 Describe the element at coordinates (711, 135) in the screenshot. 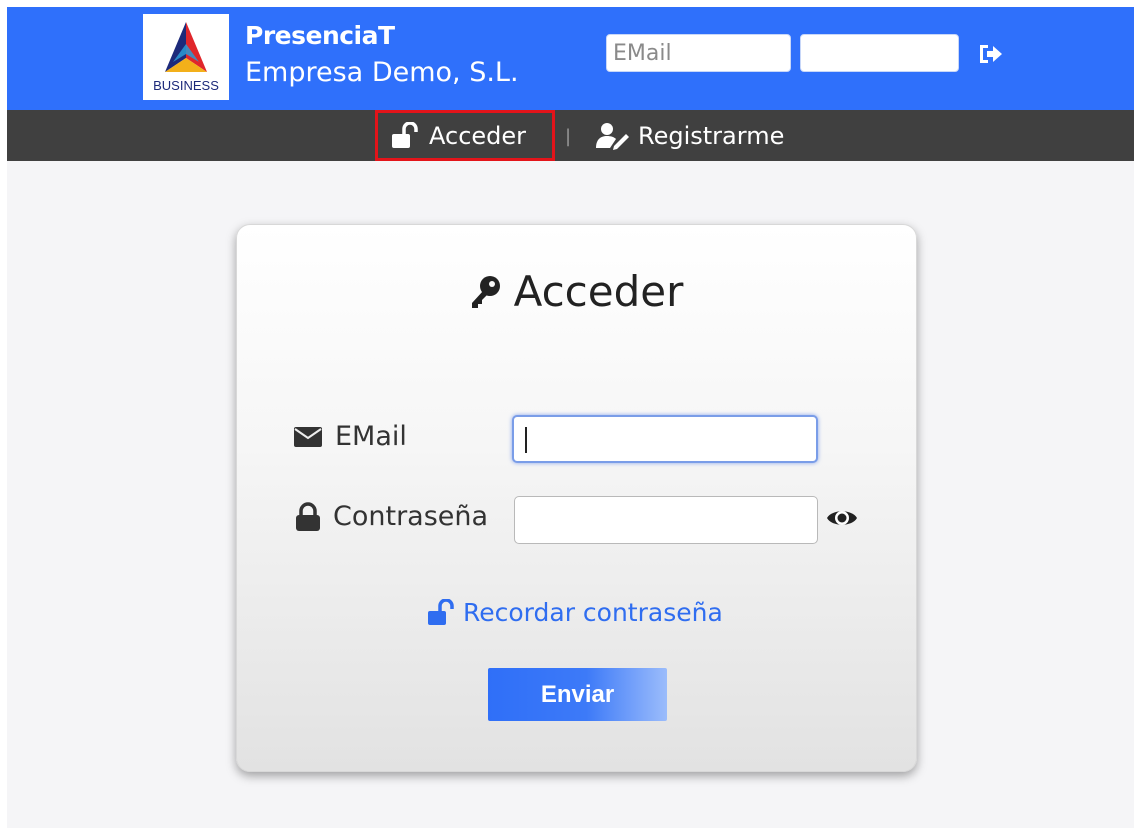

I see `nav-registrarme-label: Registrarme` at that location.